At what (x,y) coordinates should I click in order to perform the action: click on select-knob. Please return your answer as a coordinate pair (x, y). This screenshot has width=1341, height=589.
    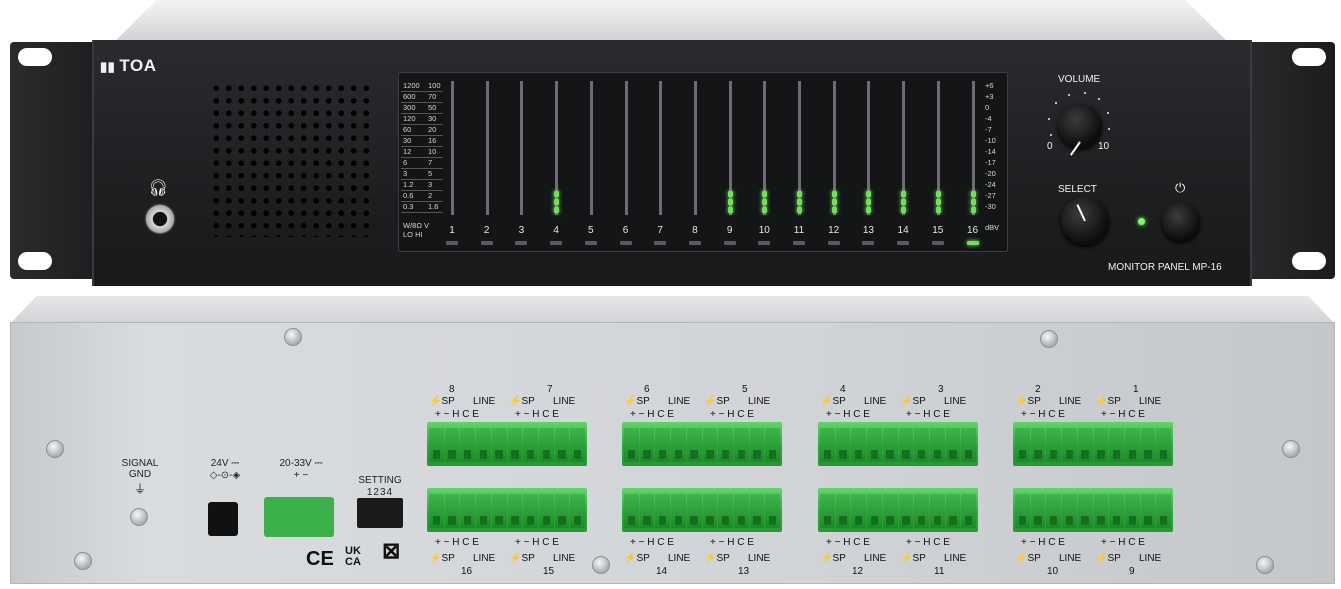
    Looking at the image, I should click on (1085, 221).